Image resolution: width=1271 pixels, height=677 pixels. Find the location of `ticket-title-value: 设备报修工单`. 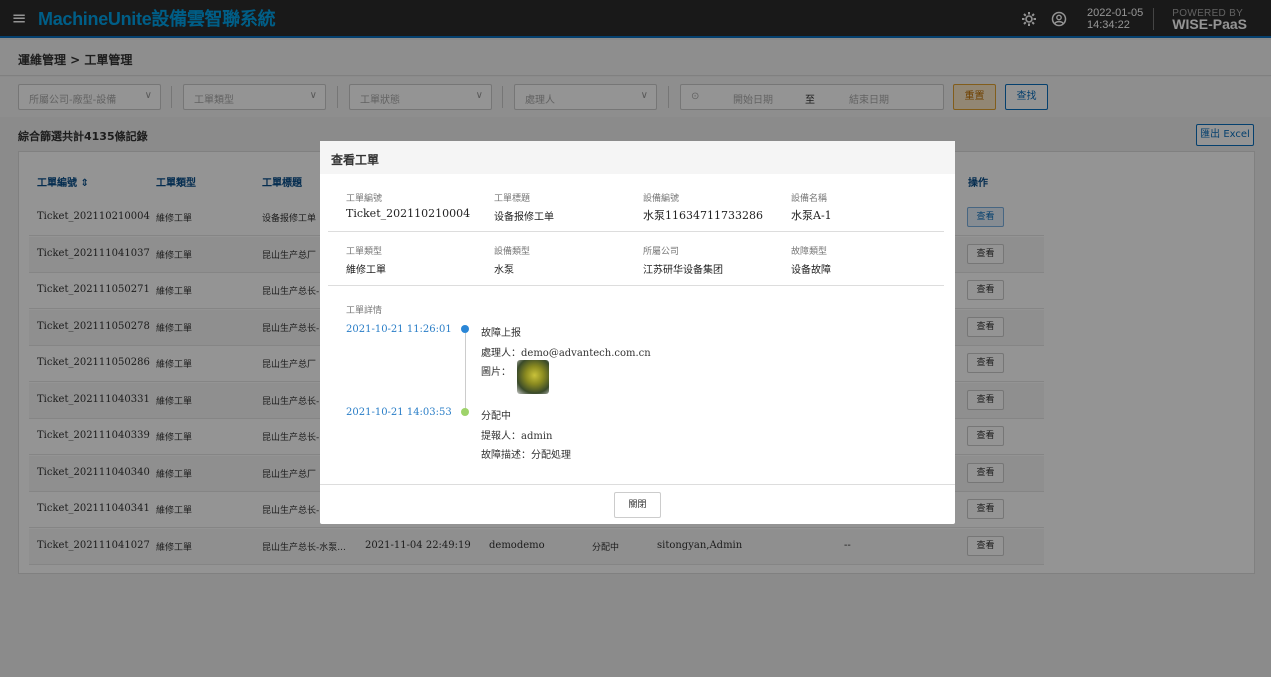

ticket-title-value: 设备报修工单 is located at coordinates (524, 217).